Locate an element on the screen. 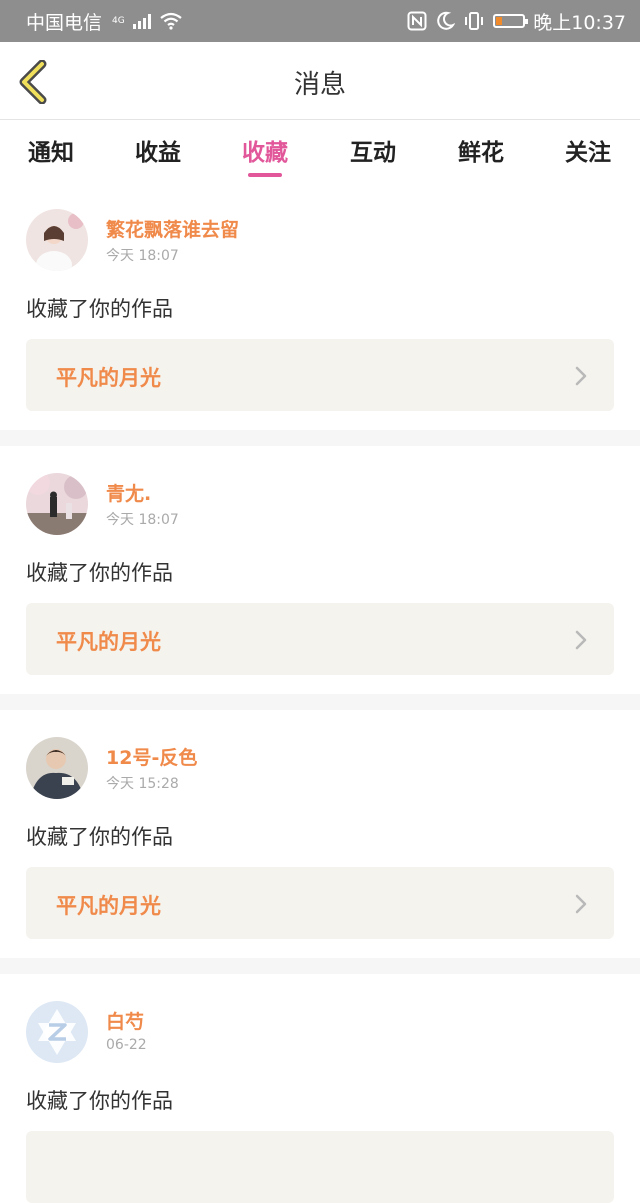  tab-interactions: 互动 is located at coordinates (373, 150).